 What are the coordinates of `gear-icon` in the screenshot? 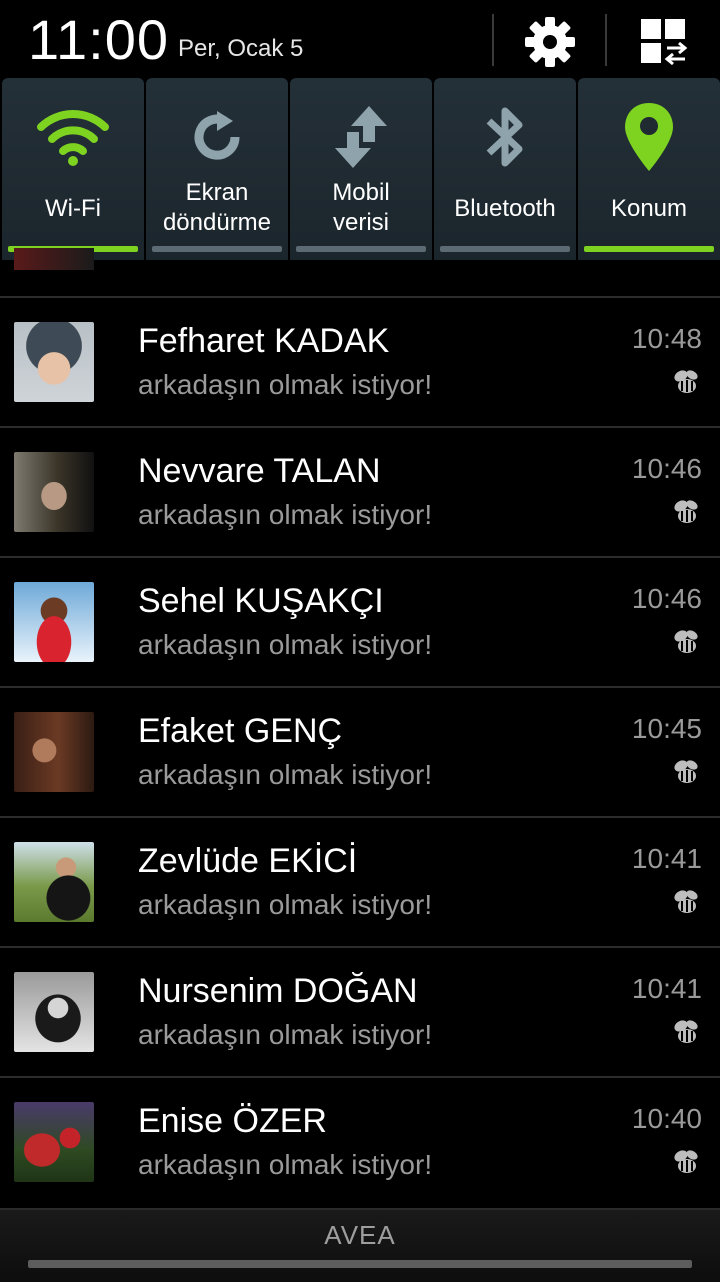 It's located at (550, 42).